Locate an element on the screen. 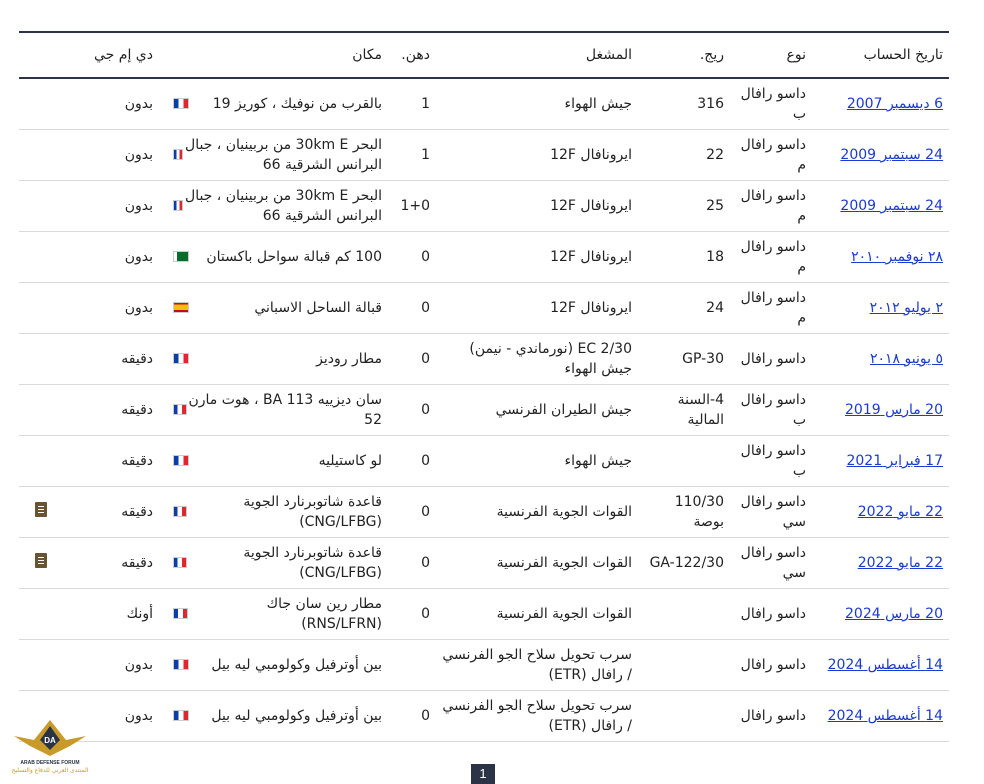 The image size is (984, 784). header-location: مكان is located at coordinates (273, 55).